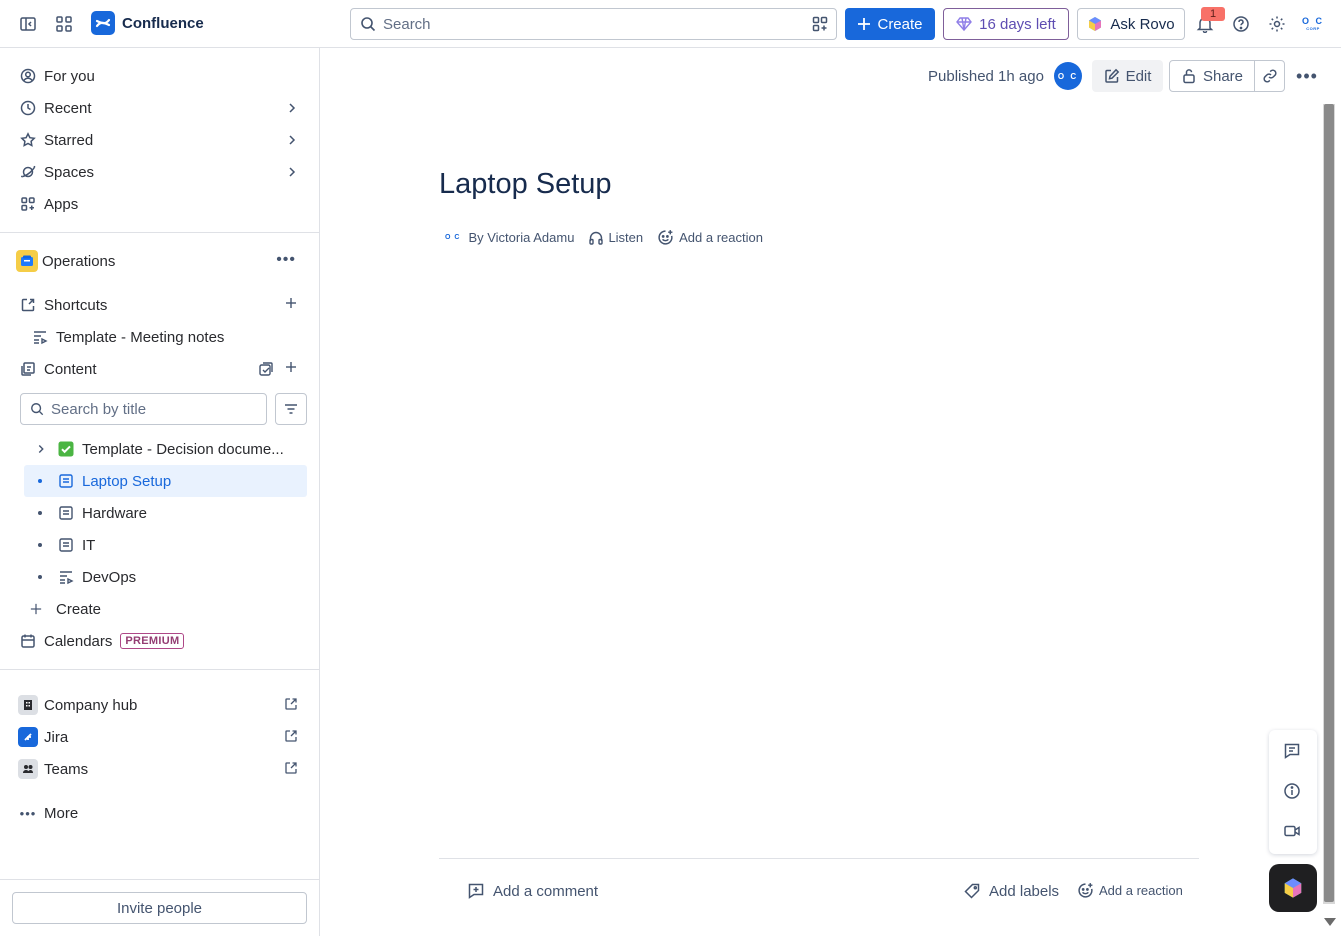 Image resolution: width=1341 pixels, height=936 pixels. I want to click on video-icon, so click(1293, 832).